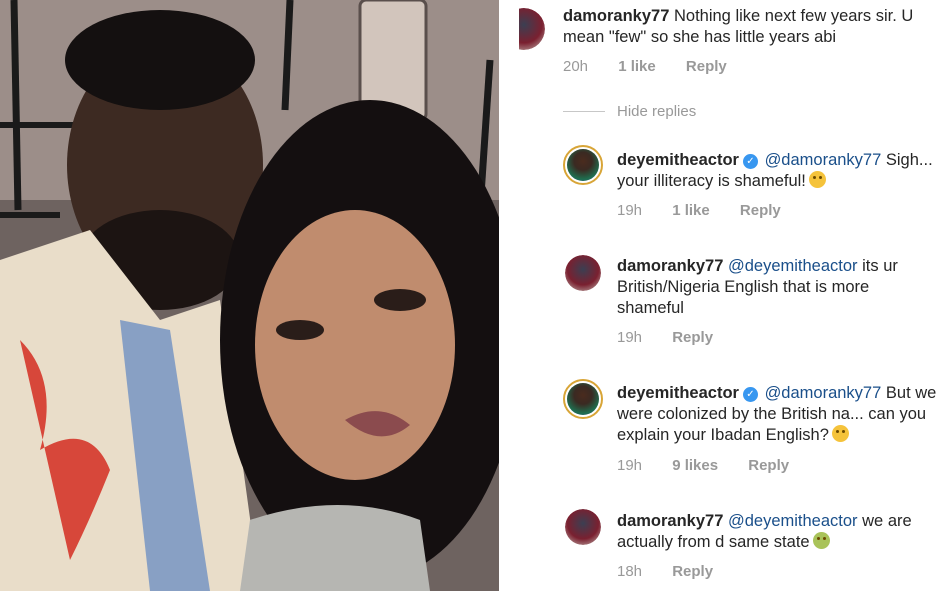 Image resolution: width=948 pixels, height=591 pixels. What do you see at coordinates (817, 179) in the screenshot?
I see `unamused-face-emoji` at bounding box center [817, 179].